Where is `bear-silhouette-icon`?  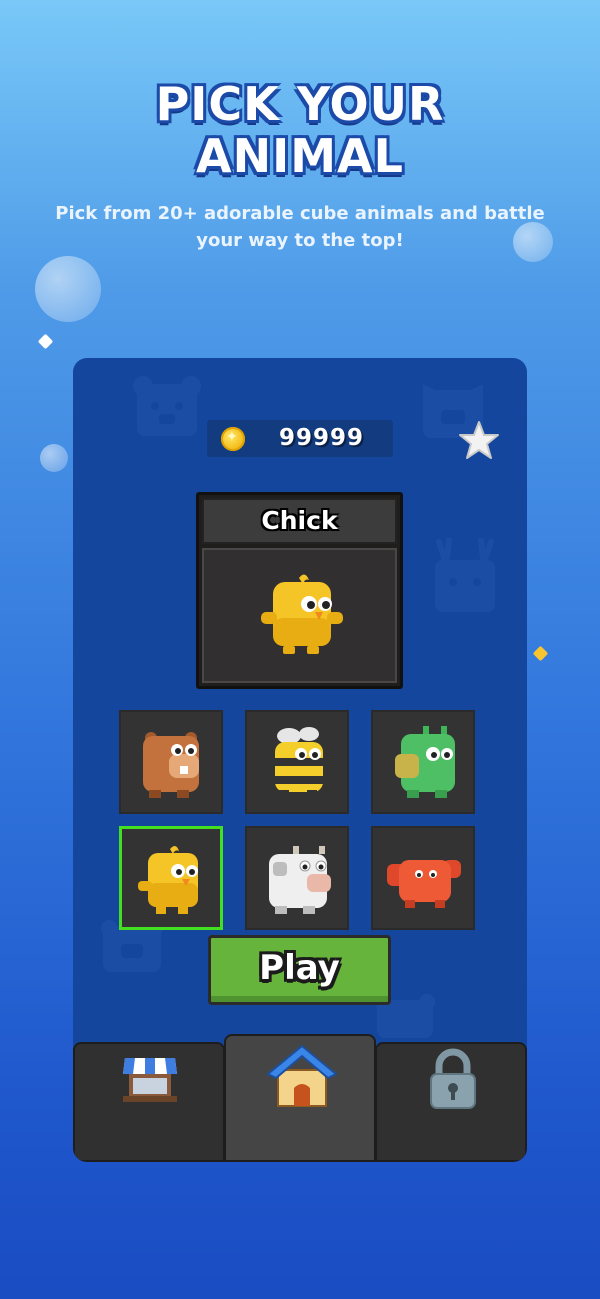
bear-silhouette-icon is located at coordinates (167, 406).